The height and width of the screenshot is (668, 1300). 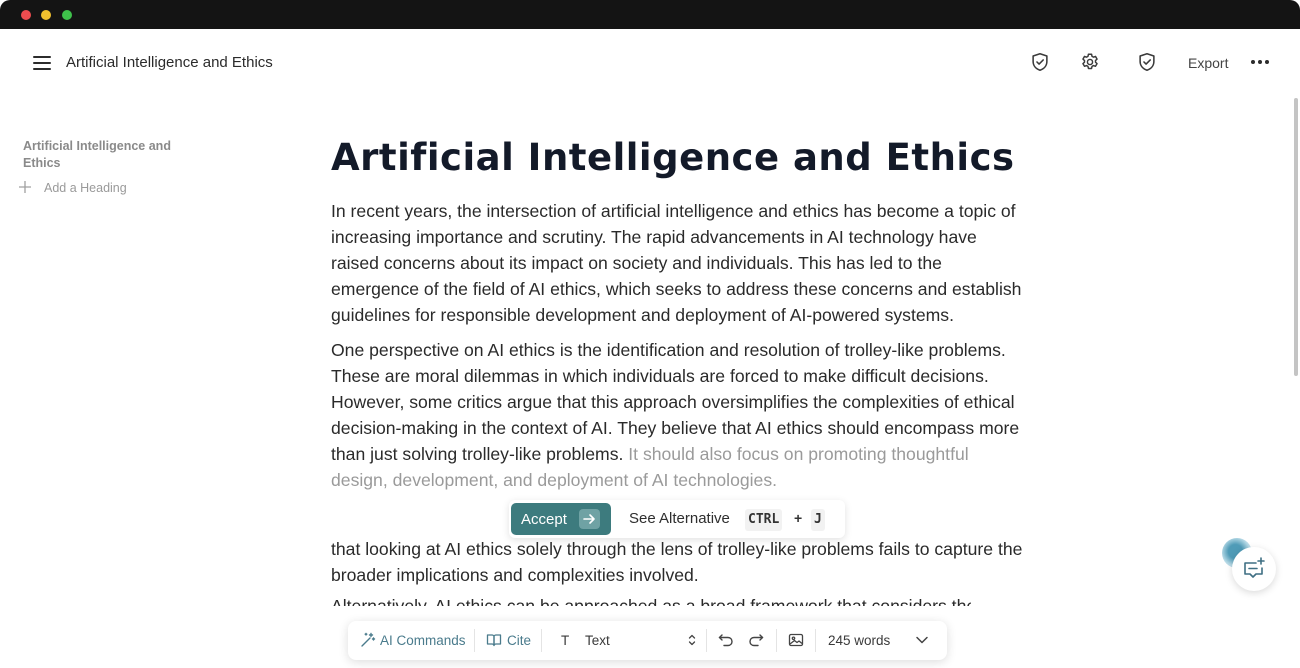 What do you see at coordinates (519, 640) in the screenshot?
I see `cite-label: Cite` at bounding box center [519, 640].